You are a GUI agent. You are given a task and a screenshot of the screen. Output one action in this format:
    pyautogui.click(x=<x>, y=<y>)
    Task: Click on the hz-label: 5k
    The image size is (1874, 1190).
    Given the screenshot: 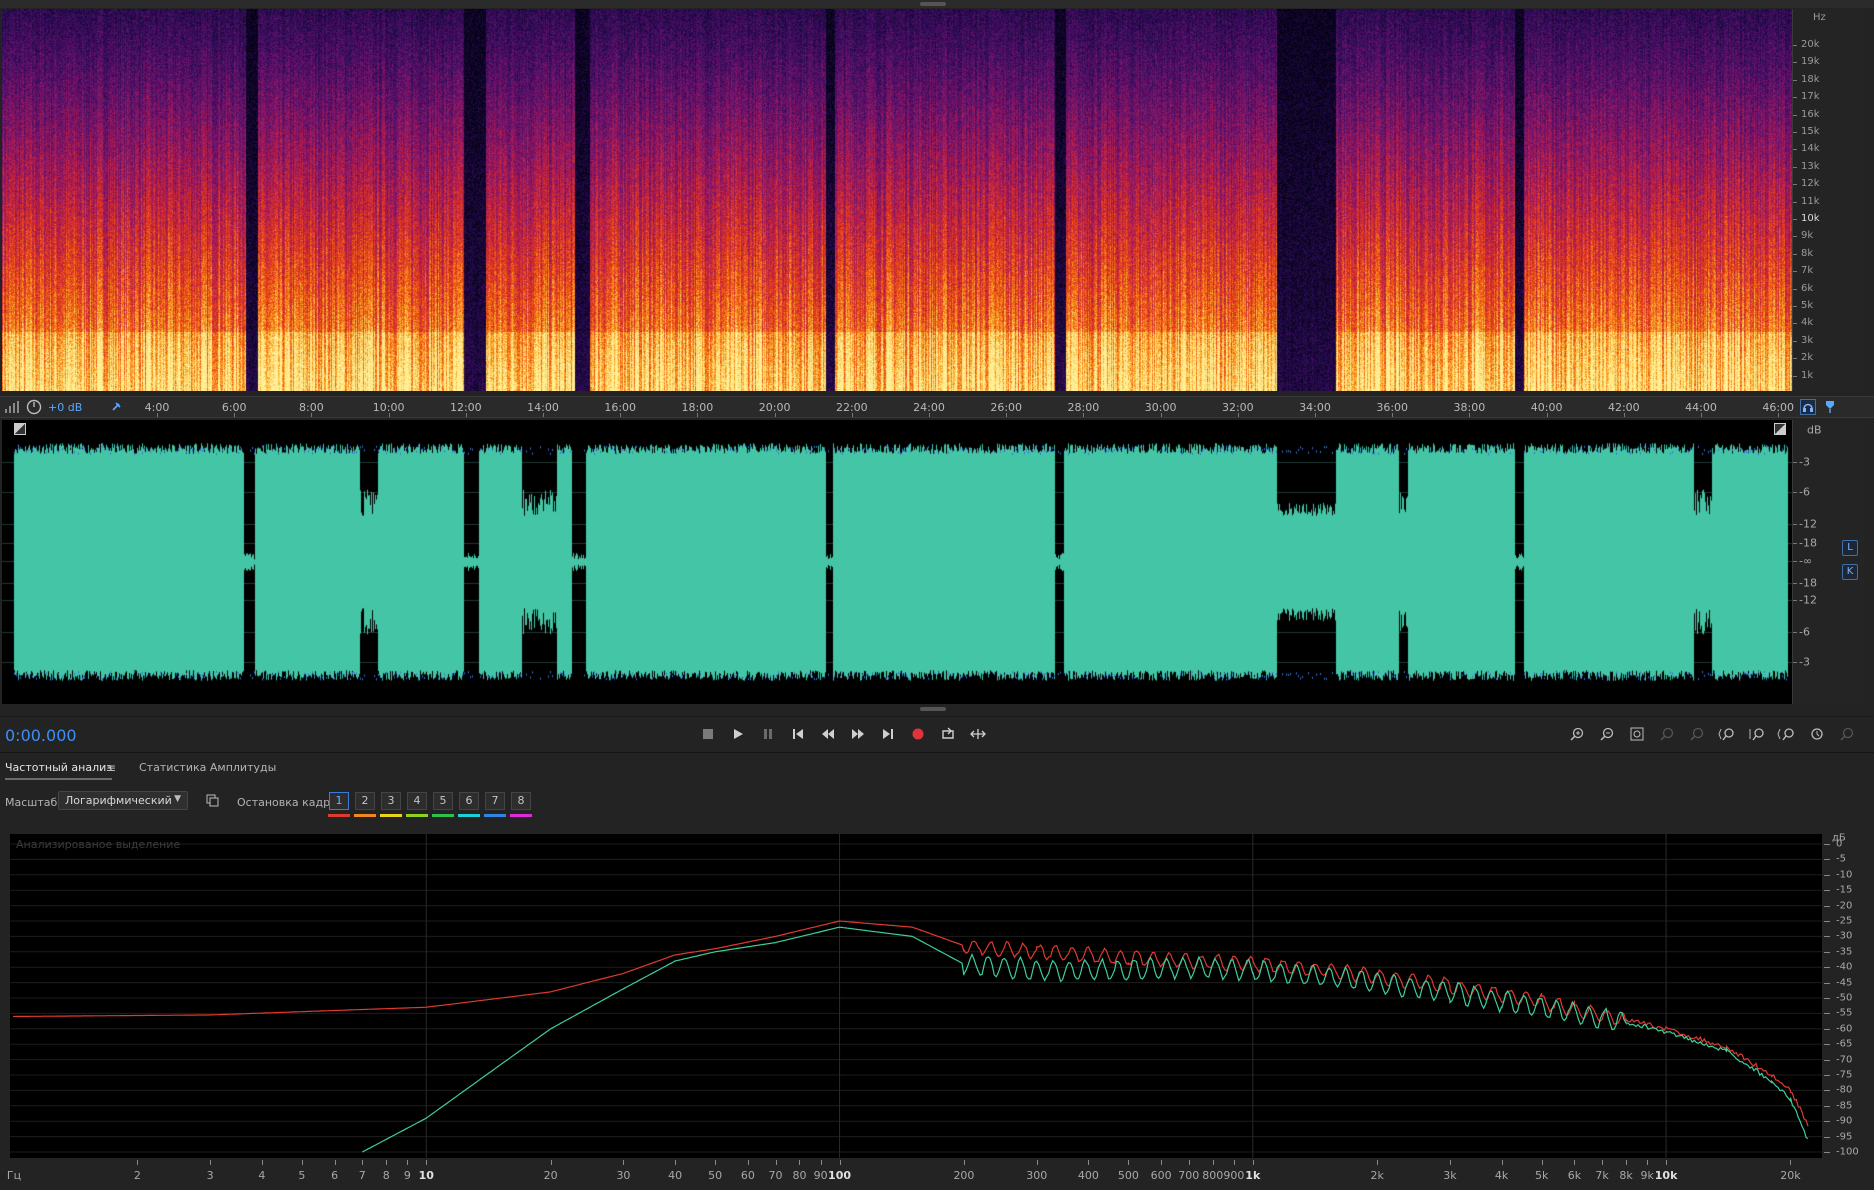 What is the action you would take?
    pyautogui.click(x=1807, y=305)
    